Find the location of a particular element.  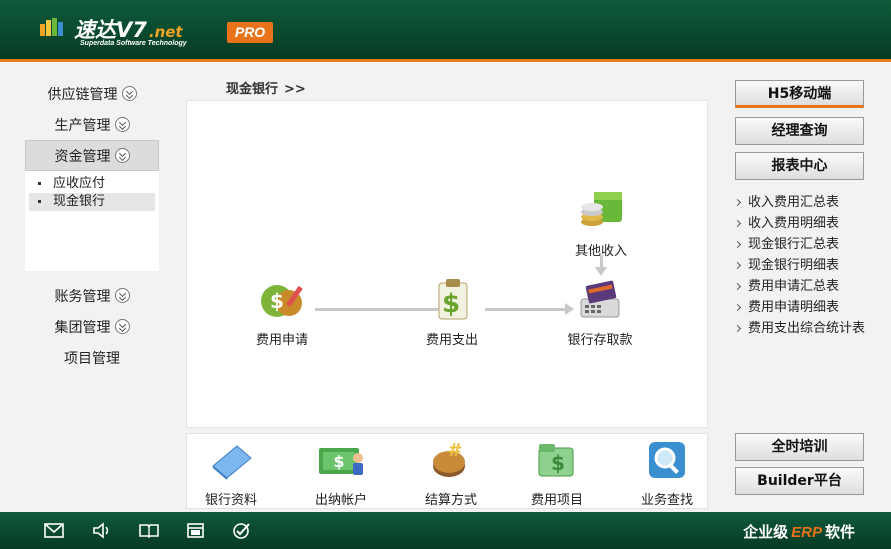

breadcrumb-label: 现金银行 is located at coordinates (252, 89).